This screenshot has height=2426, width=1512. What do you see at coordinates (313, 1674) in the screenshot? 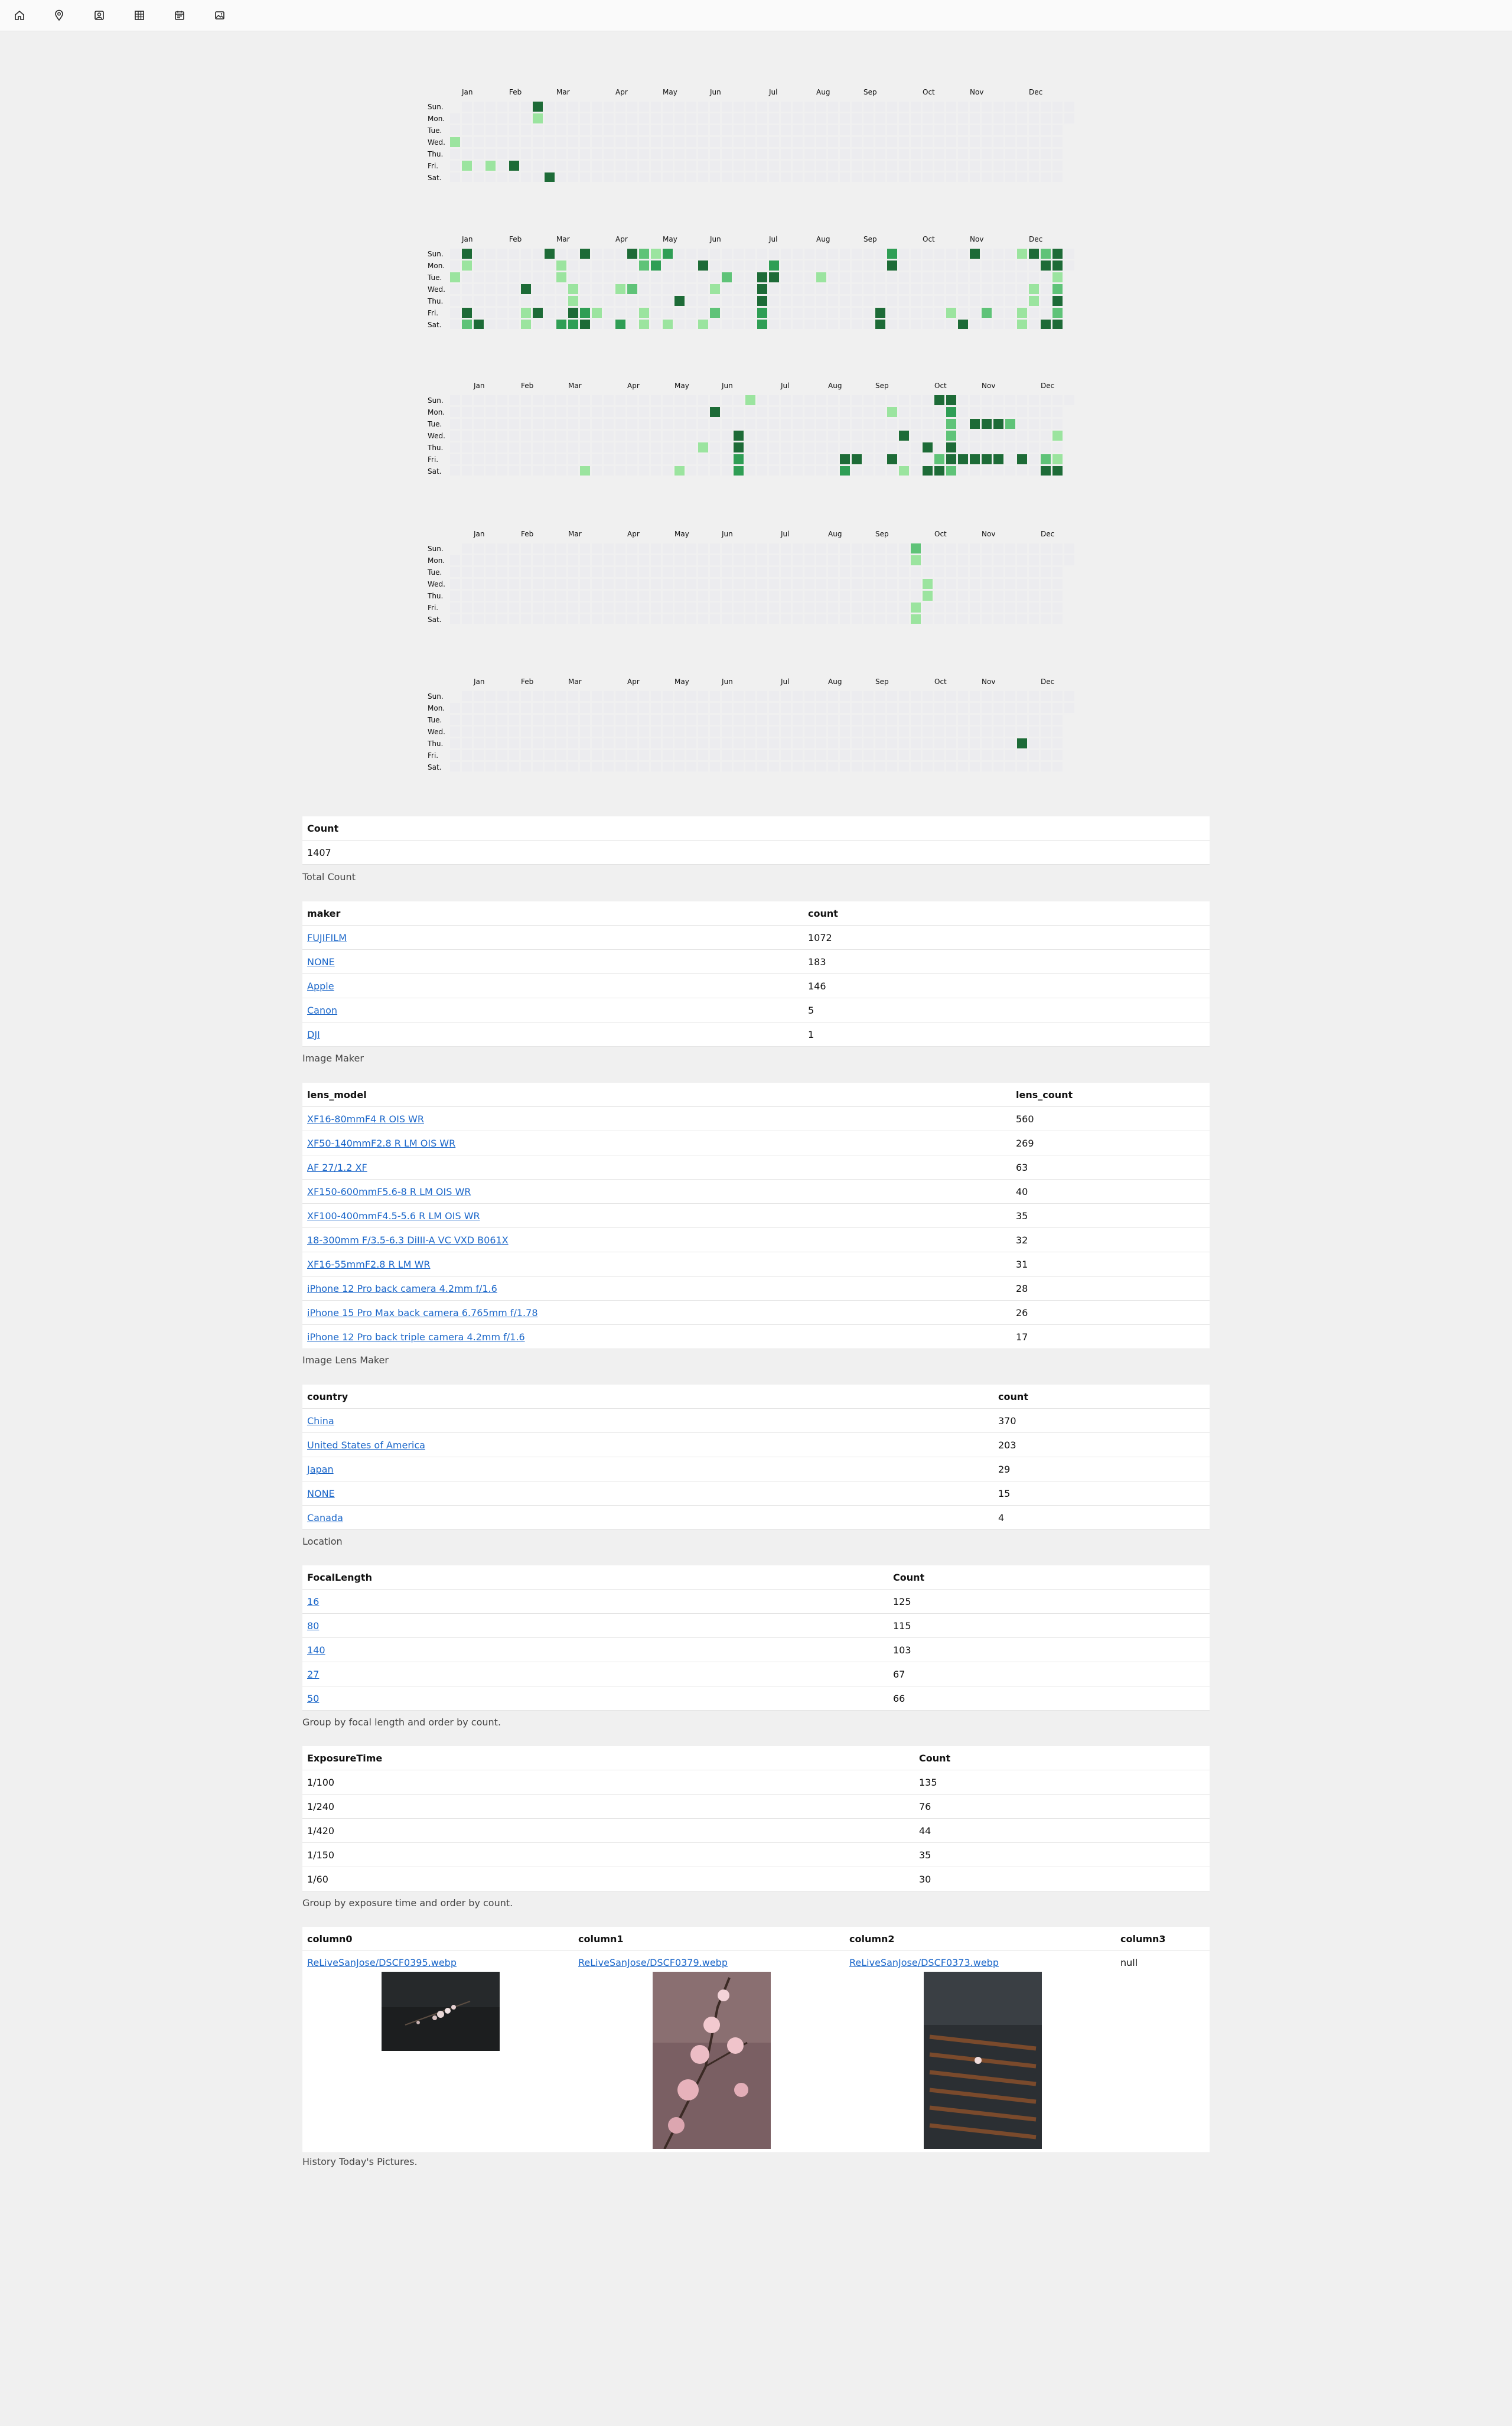
I see `focal-length-link: 27` at bounding box center [313, 1674].